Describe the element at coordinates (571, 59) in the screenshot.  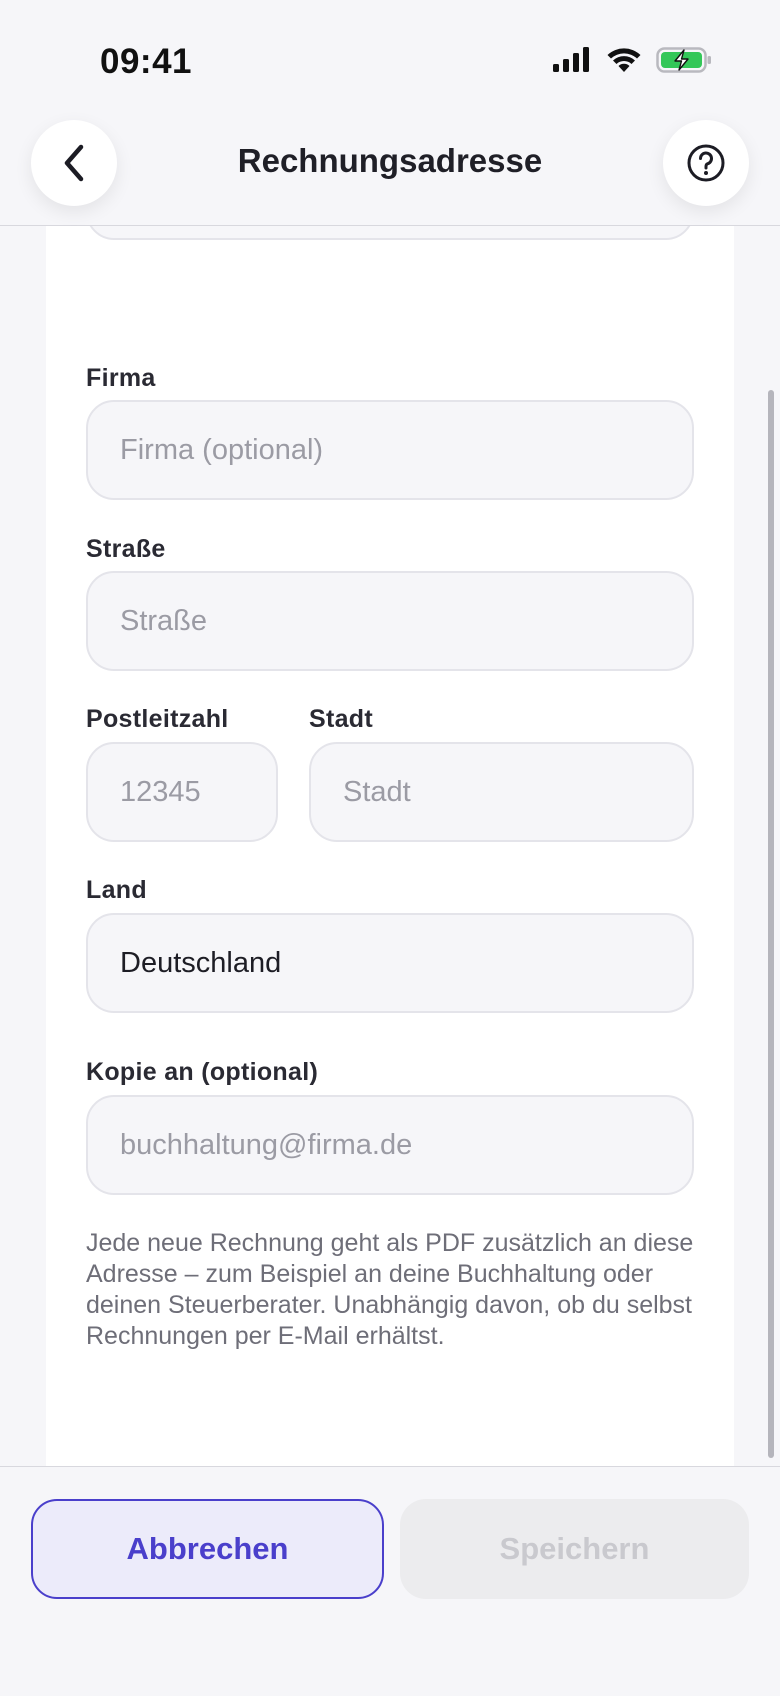
I see `signal-icon` at that location.